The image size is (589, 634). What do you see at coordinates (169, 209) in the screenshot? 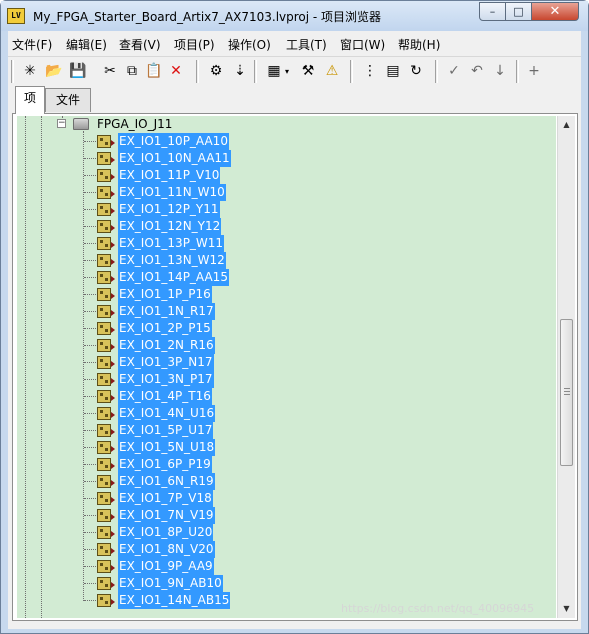
I see `tree-item-label: EX_IO1_12P_Y11` at bounding box center [169, 209].